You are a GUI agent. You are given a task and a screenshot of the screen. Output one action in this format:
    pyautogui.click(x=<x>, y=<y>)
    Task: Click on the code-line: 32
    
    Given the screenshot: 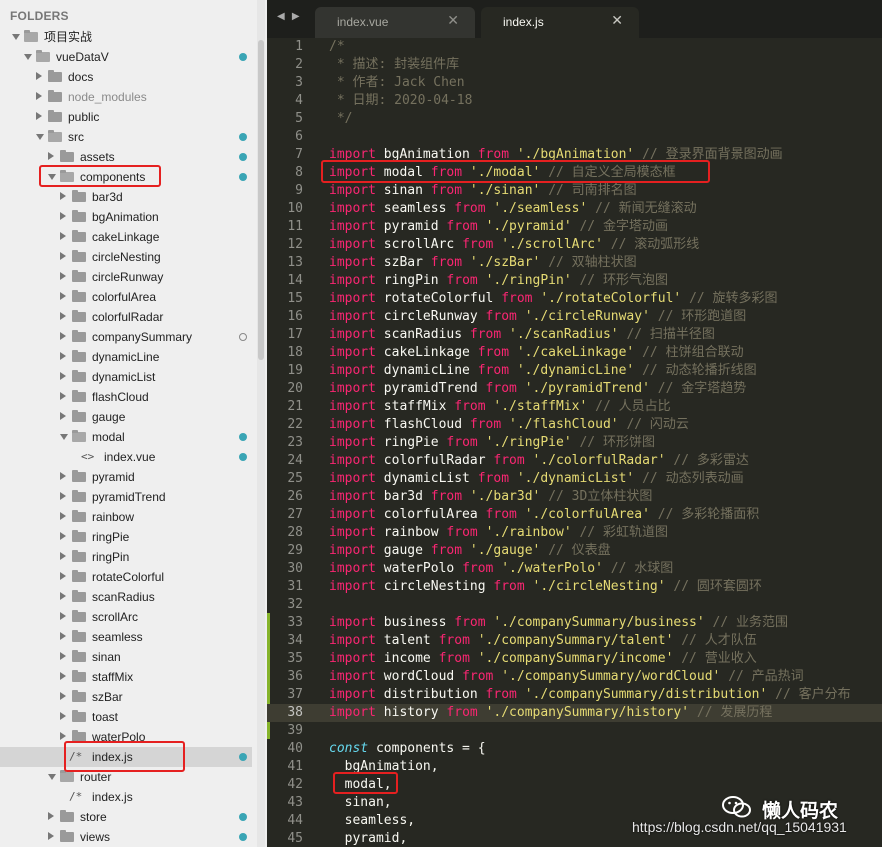 What is the action you would take?
    pyautogui.click(x=574, y=605)
    